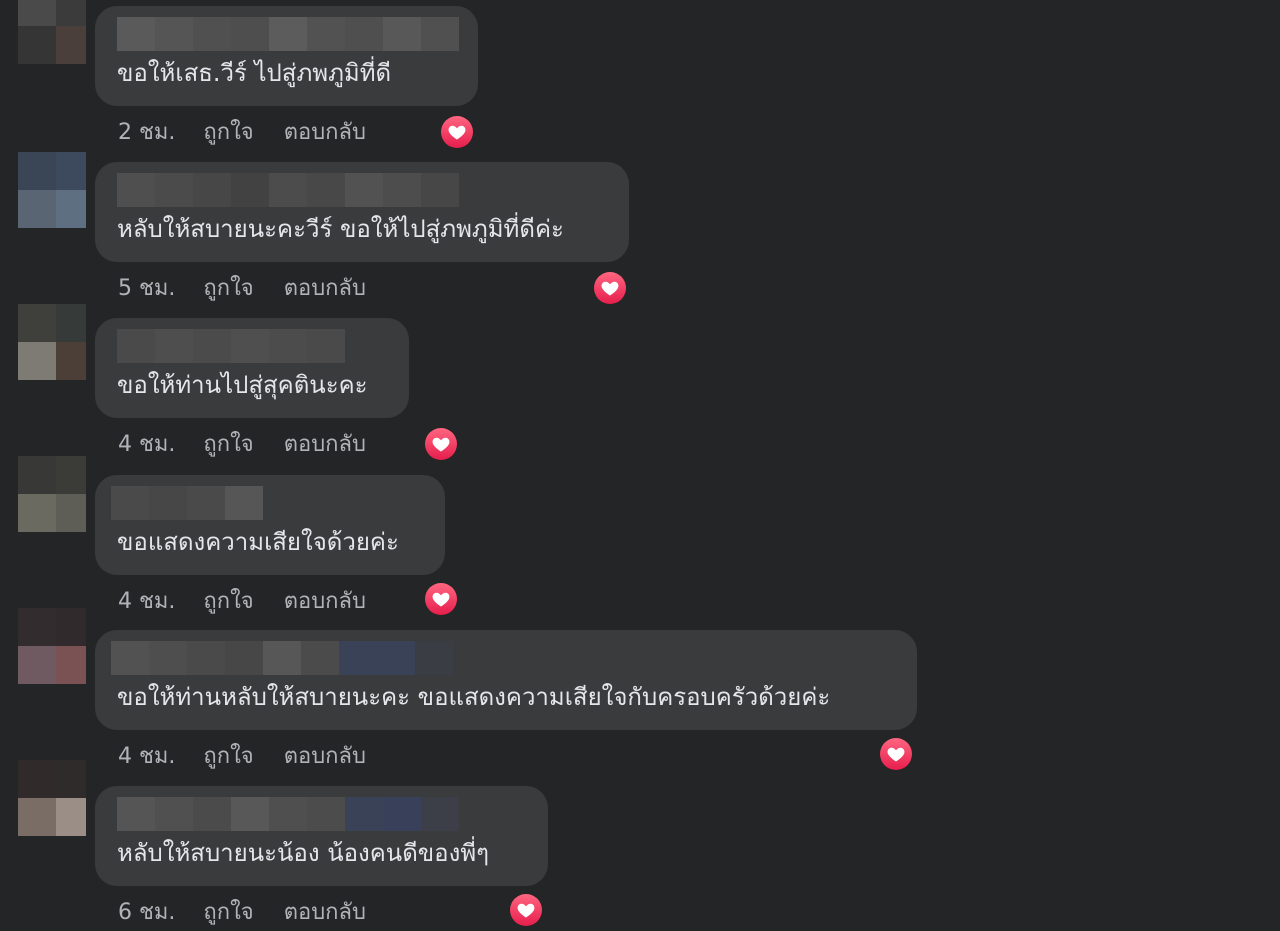  What do you see at coordinates (252, 368) in the screenshot?
I see `comment-bubble: ขอให้ท่านไปสู่สุคตินะคะ` at bounding box center [252, 368].